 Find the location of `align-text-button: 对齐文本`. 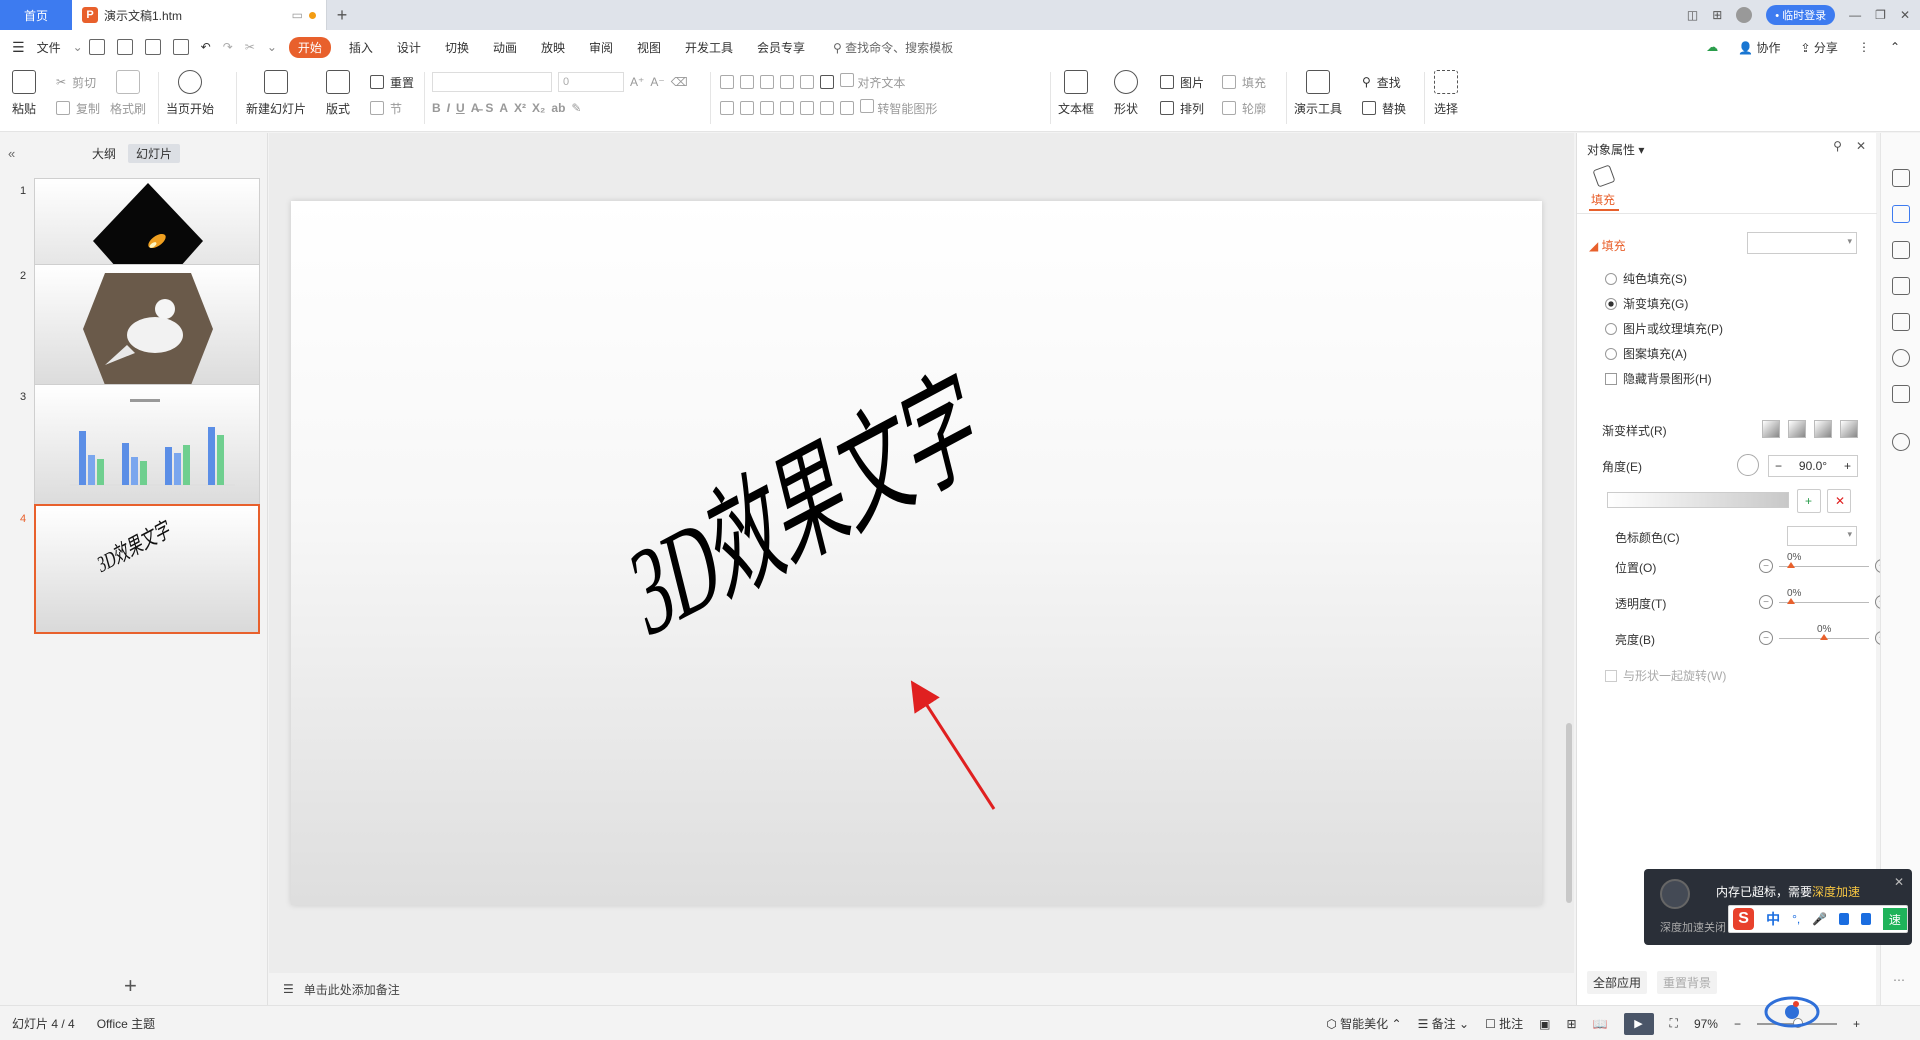

align-text-button: 对齐文本 is located at coordinates (872, 82).